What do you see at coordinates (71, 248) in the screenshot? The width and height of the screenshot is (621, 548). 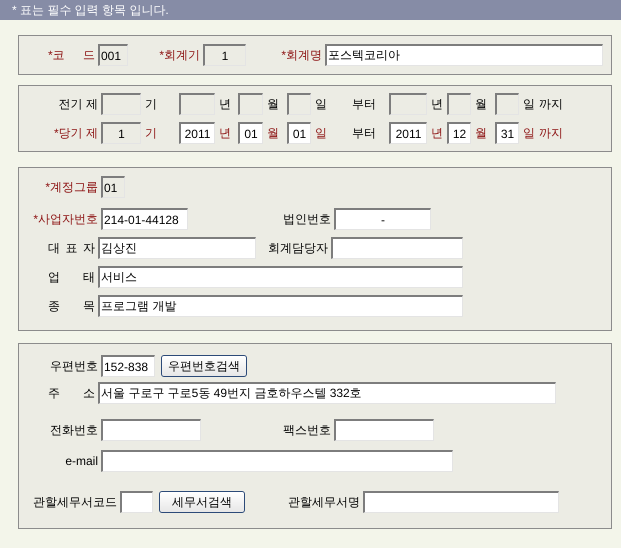 I see `ceo-label: 대 표 자` at bounding box center [71, 248].